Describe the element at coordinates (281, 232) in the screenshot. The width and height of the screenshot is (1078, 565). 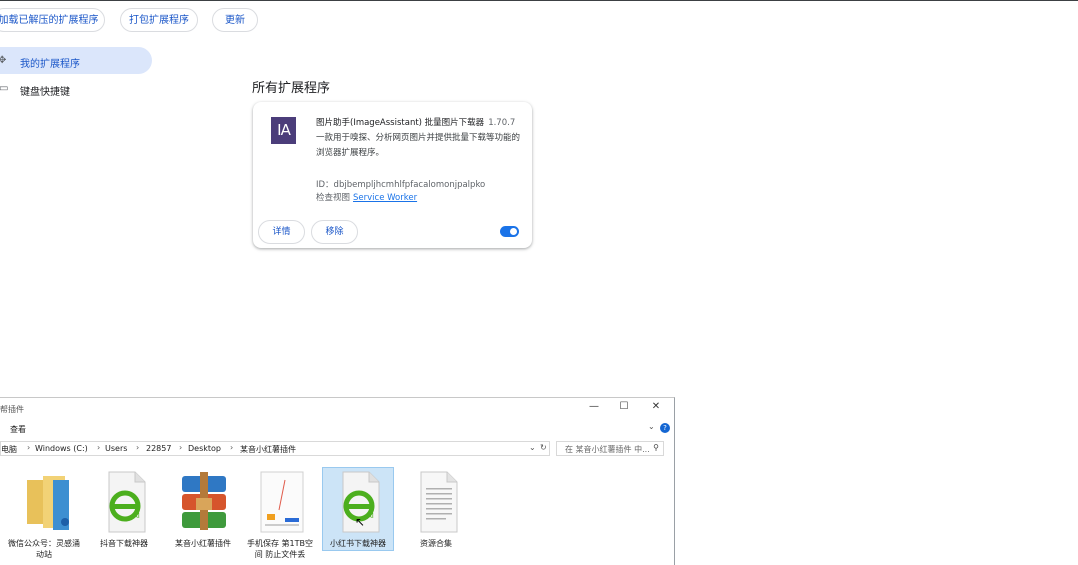
I see `details-button: 详情` at that location.